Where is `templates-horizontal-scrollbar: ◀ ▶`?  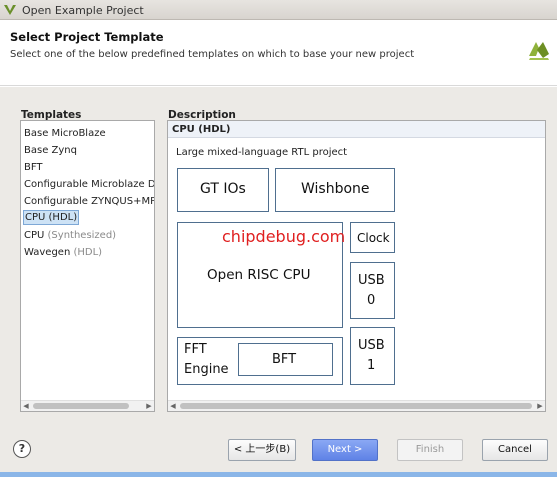
templates-horizontal-scrollbar: ◀ ▶ is located at coordinates (87, 405).